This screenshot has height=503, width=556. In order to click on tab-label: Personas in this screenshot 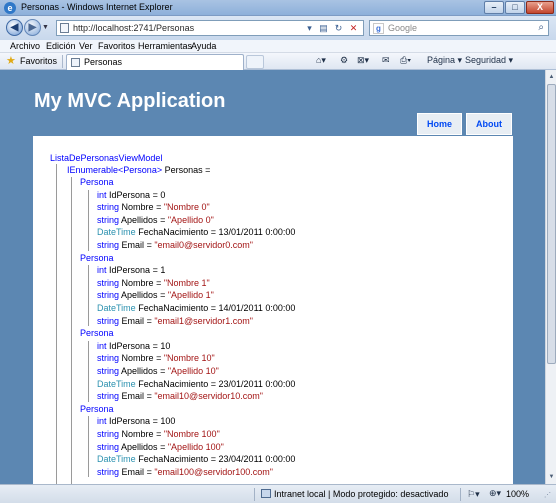, I will do `click(103, 62)`.